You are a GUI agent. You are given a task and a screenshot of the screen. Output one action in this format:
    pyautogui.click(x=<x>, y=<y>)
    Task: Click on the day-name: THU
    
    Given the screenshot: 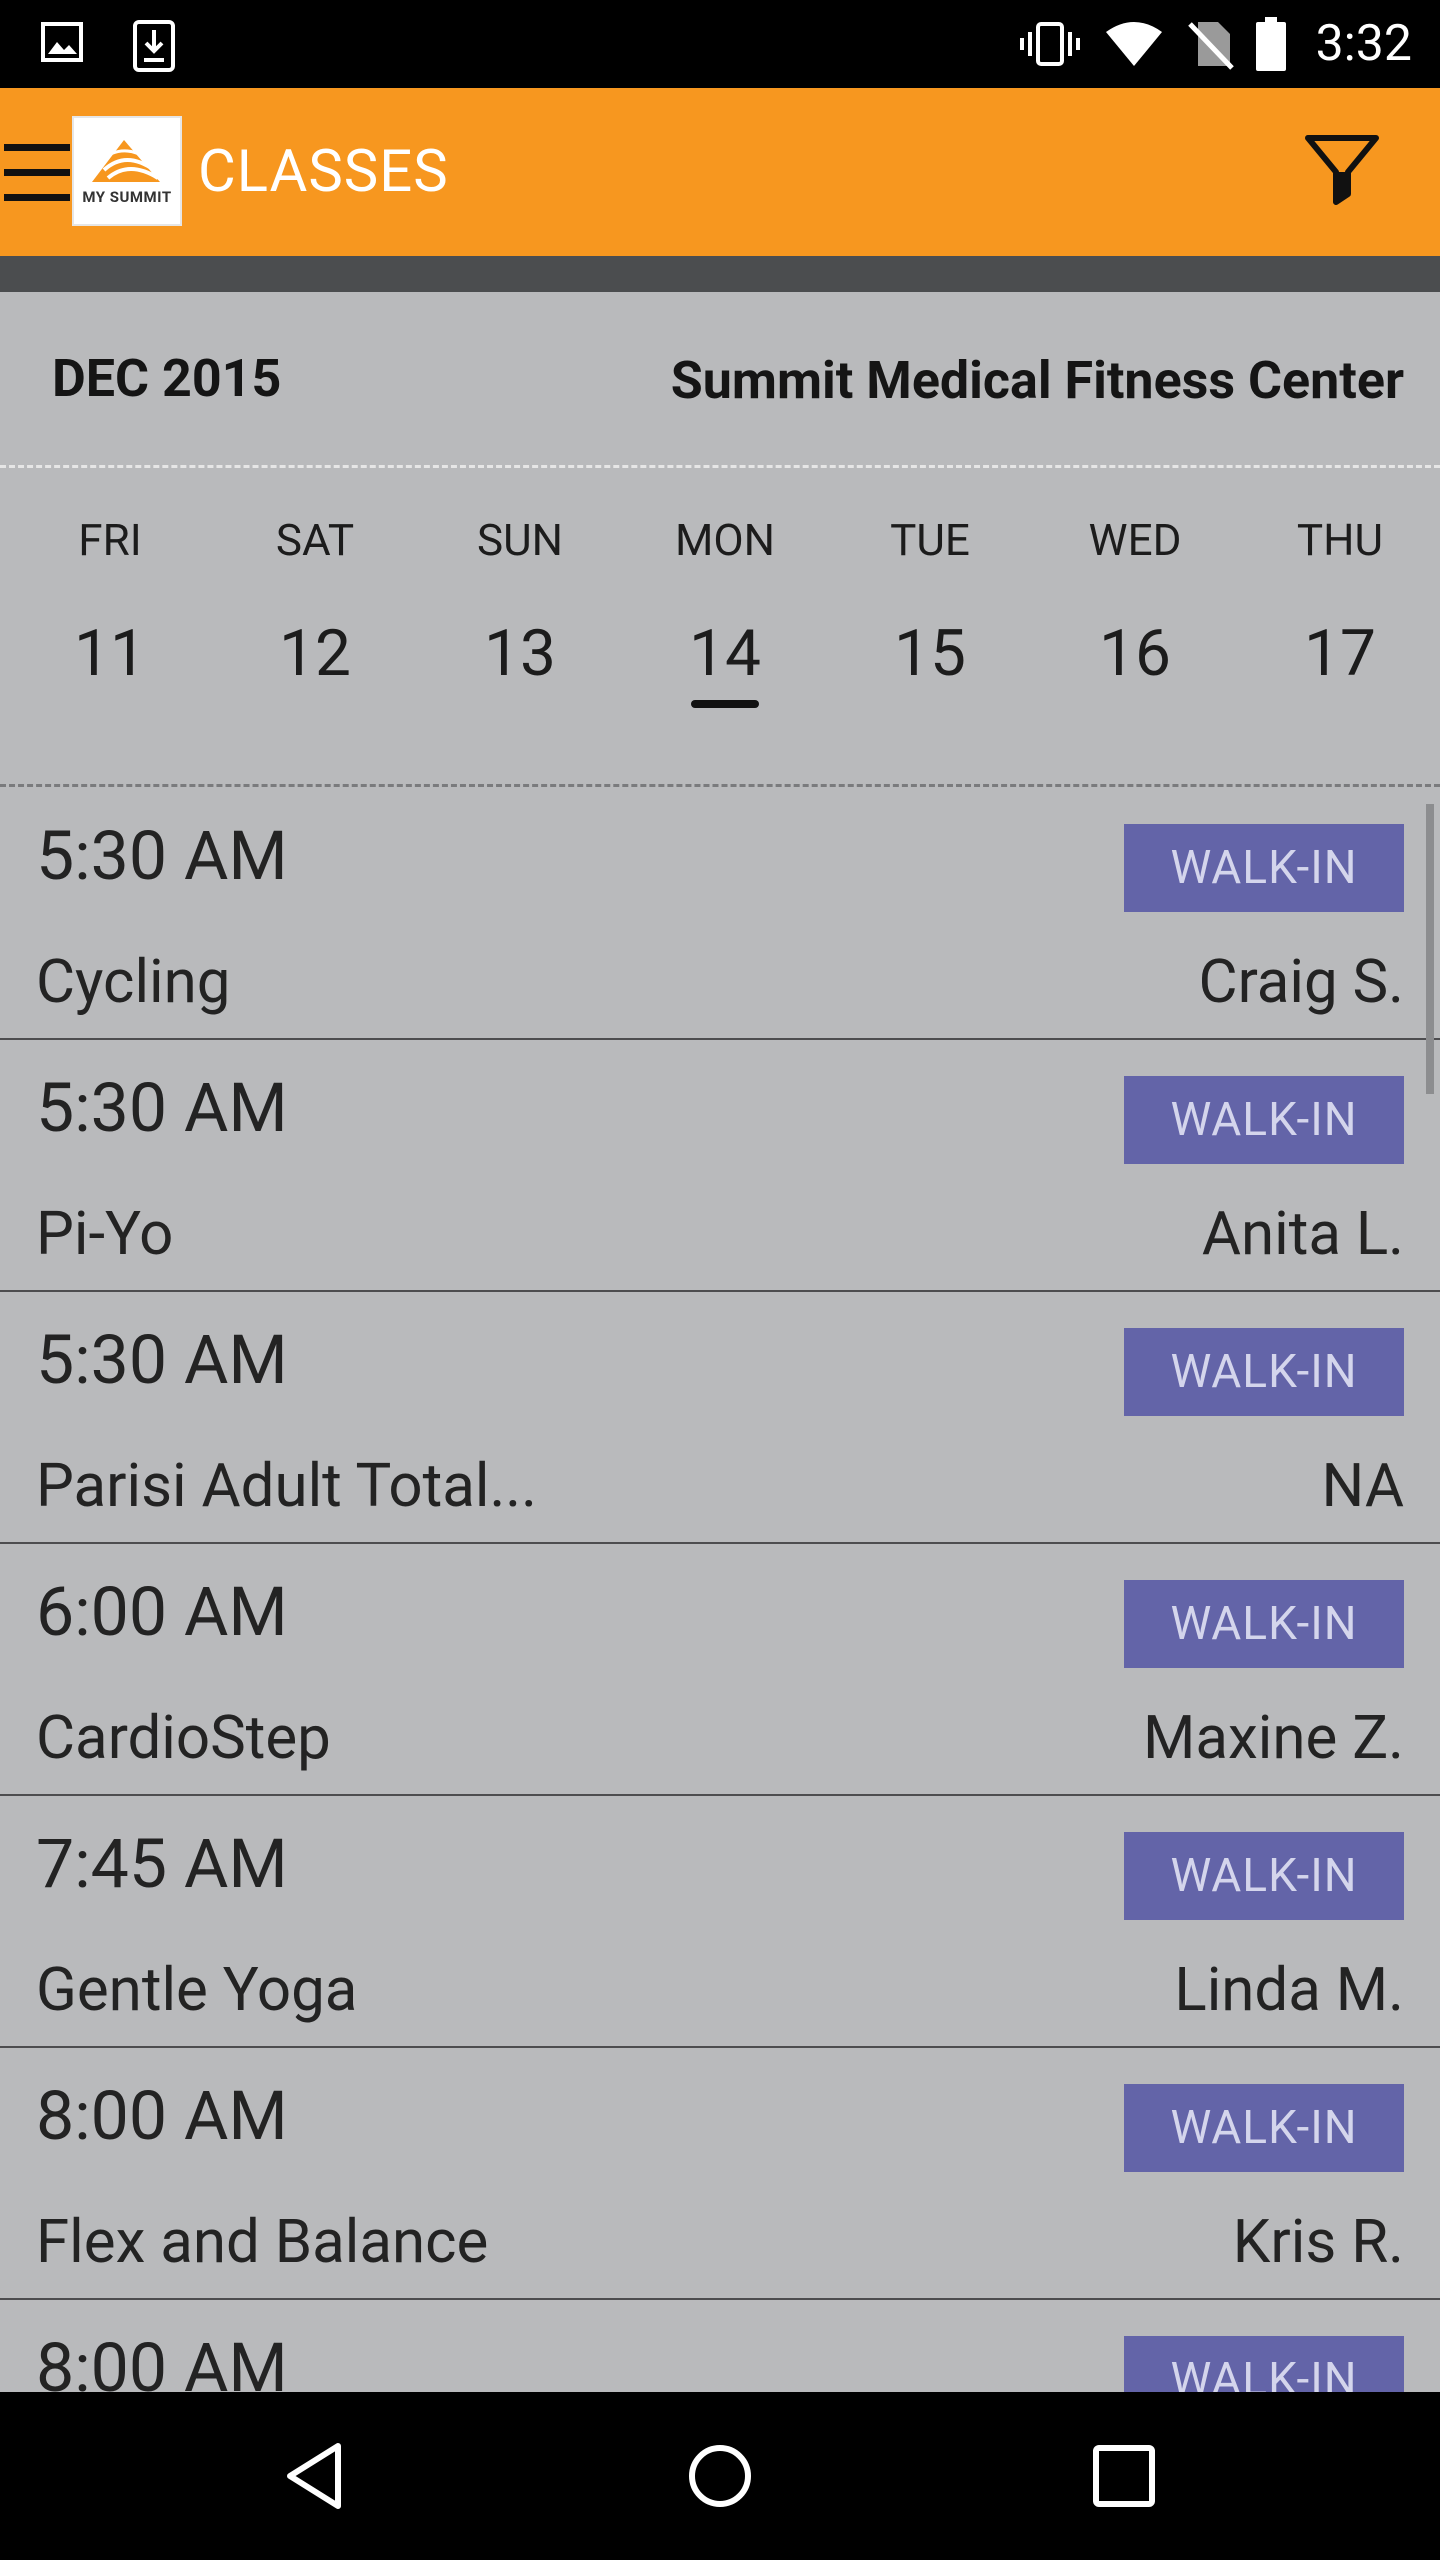 What is the action you would take?
    pyautogui.click(x=1340, y=540)
    